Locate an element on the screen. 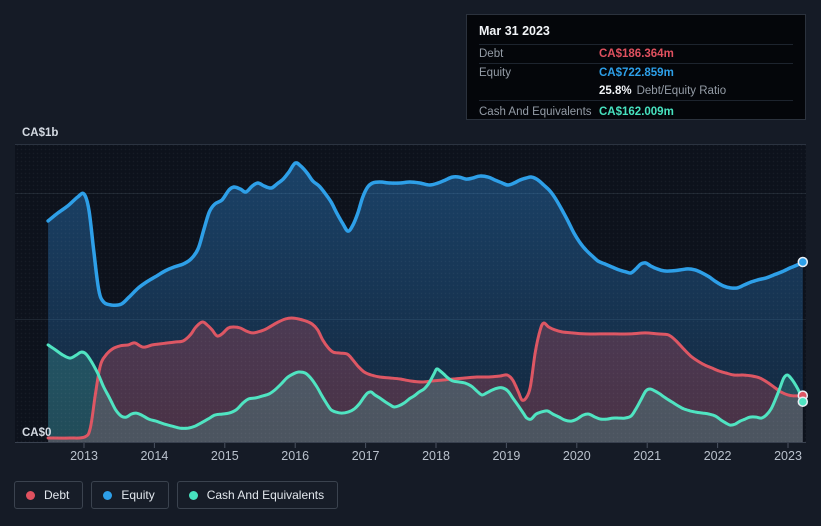 The width and height of the screenshot is (821, 526). chart-legend: Debt Equity Cash And Equivalents is located at coordinates (176, 495).